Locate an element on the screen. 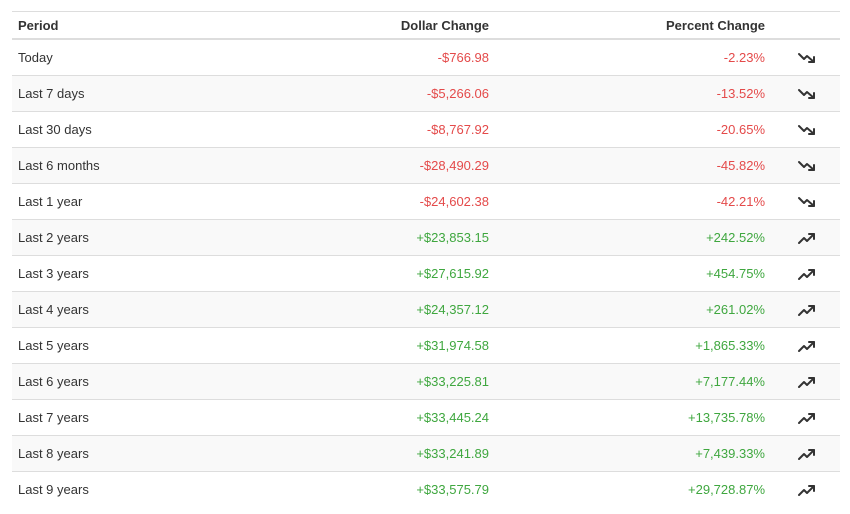 Image resolution: width=850 pixels, height=514 pixels. table-row: Last 4 years +$24,357.12 +261.02% is located at coordinates (426, 309).